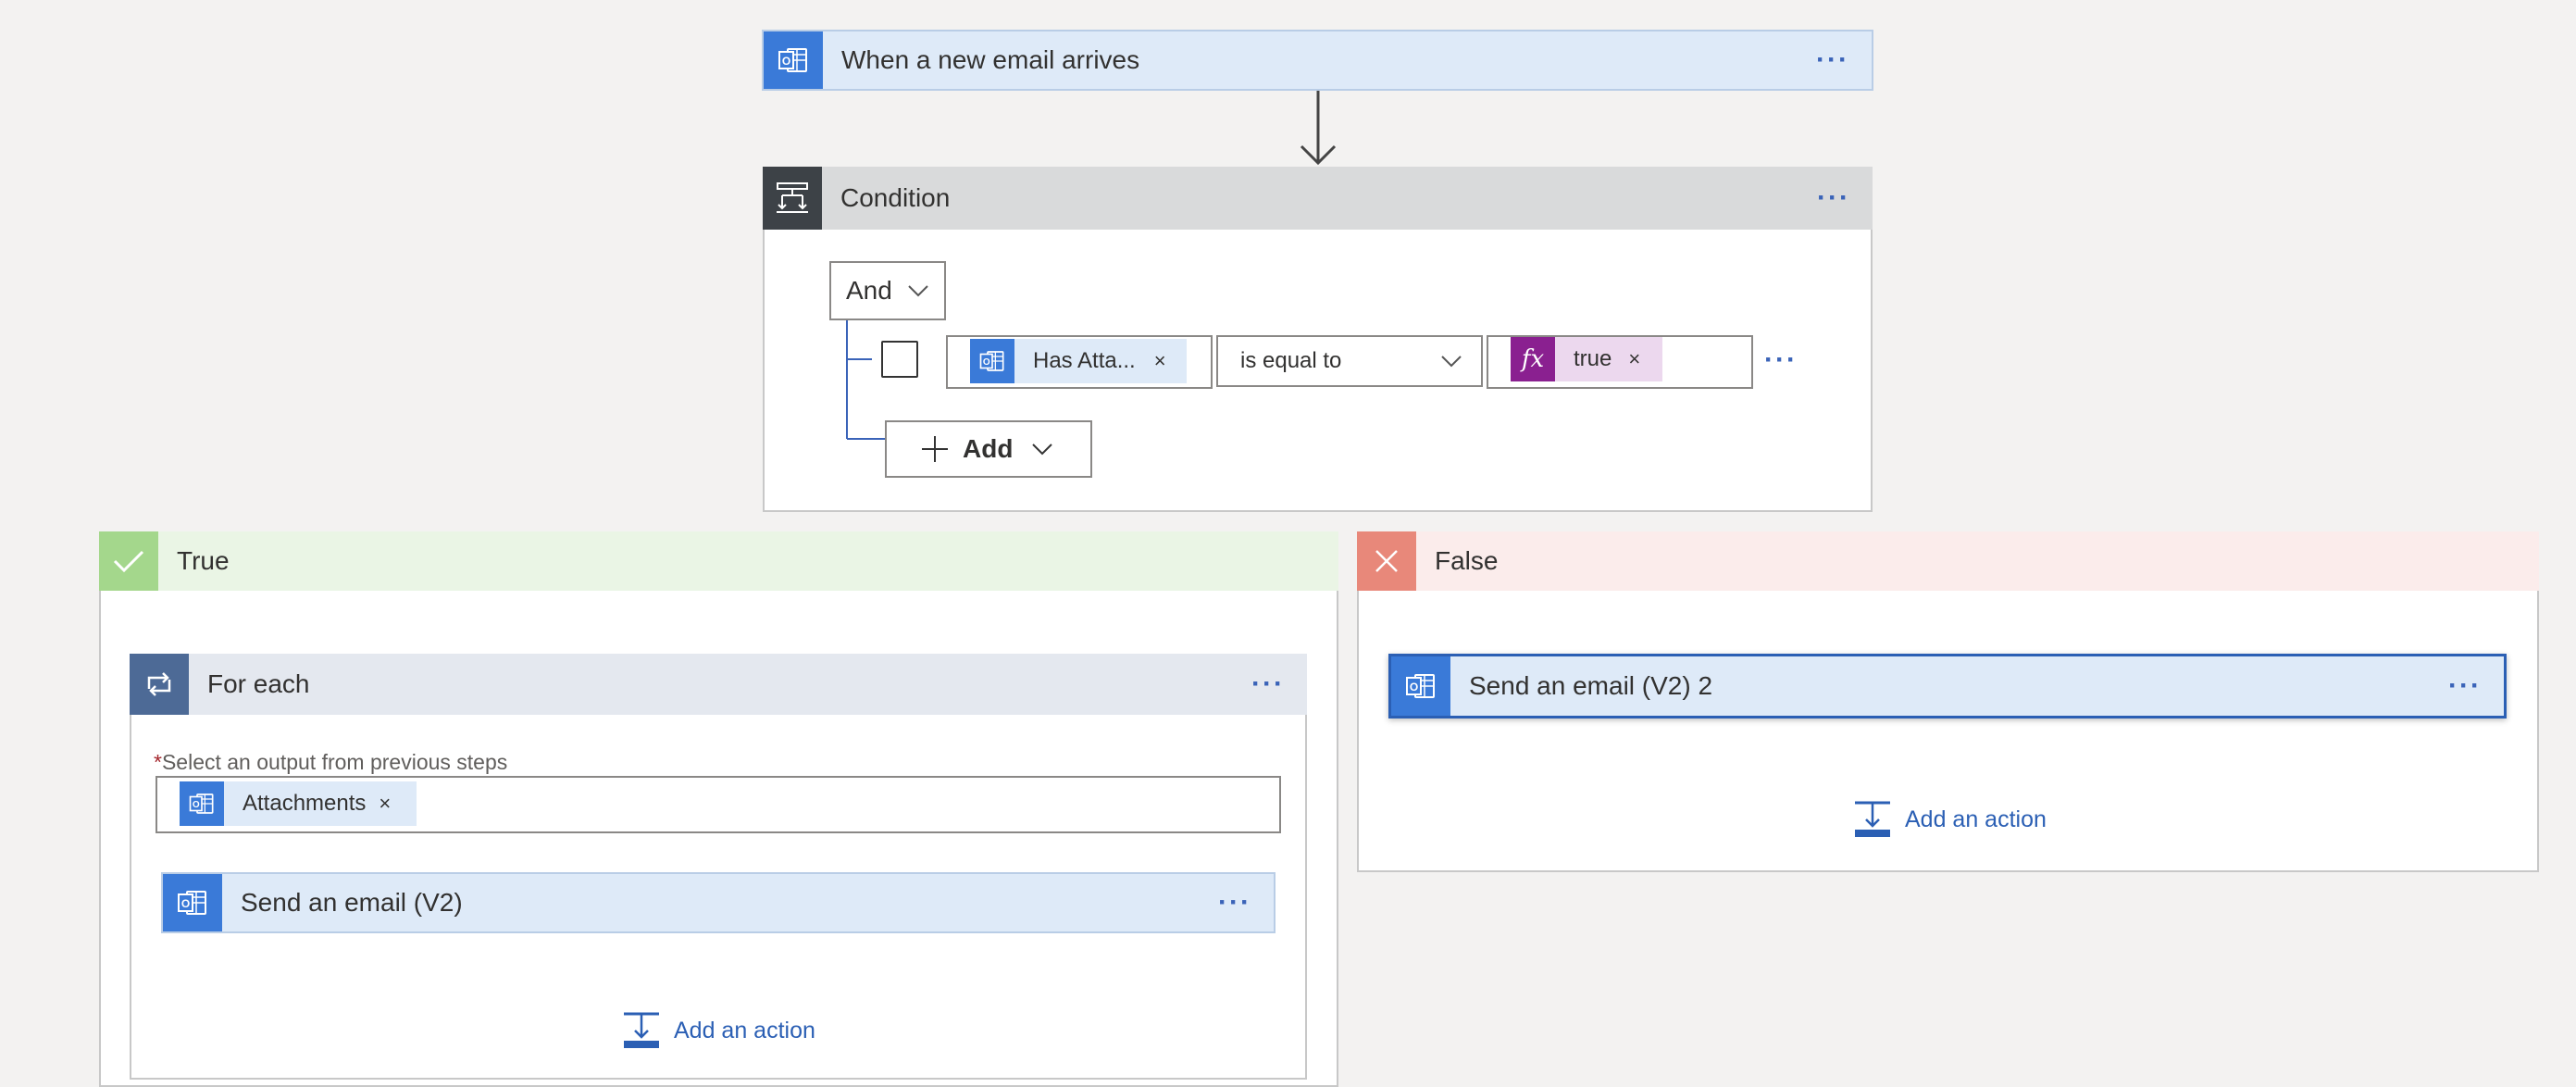 The width and height of the screenshot is (2576, 1087). Describe the element at coordinates (1291, 360) in the screenshot. I see `operator-label: is equal to` at that location.